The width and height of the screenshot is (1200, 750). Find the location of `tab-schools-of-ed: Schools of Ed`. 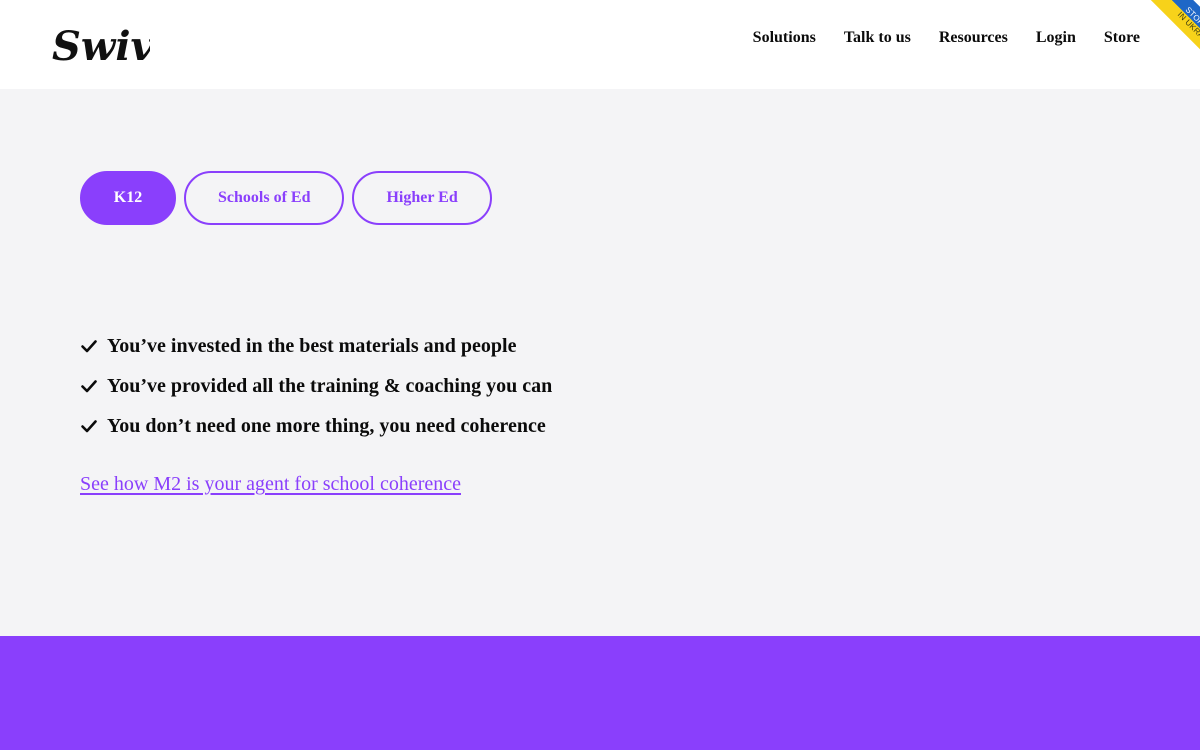

tab-schools-of-ed: Schools of Ed is located at coordinates (264, 198).